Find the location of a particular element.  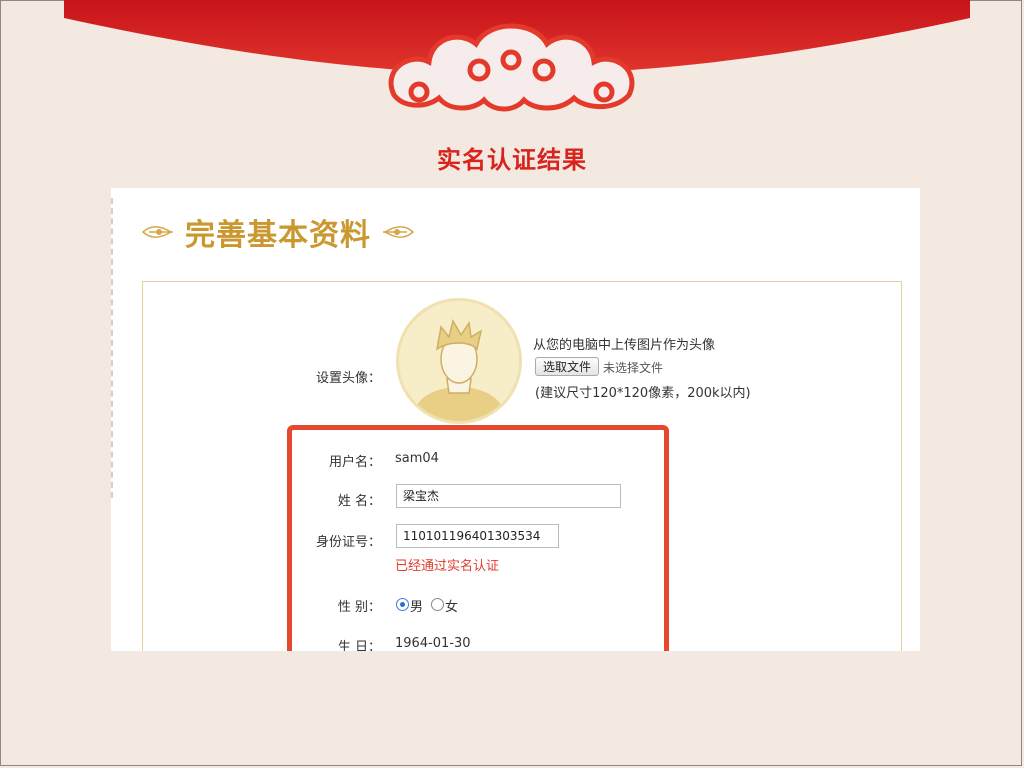

username-label: 用户名： is located at coordinates (354, 462).